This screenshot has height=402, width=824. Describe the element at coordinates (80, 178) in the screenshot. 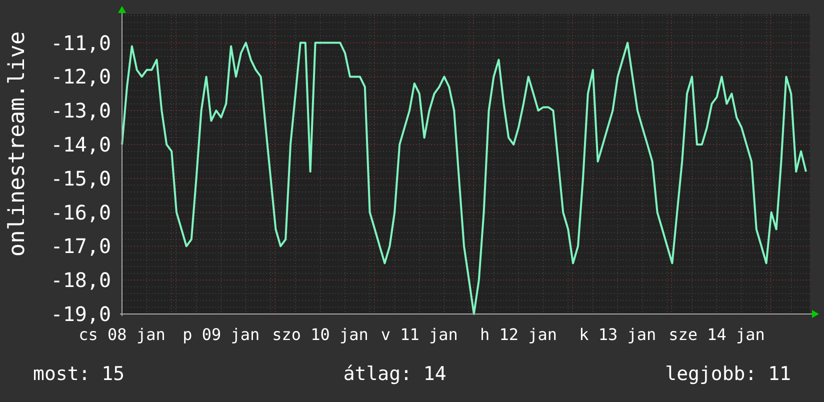

I see `y-tick-label: -15,0` at that location.